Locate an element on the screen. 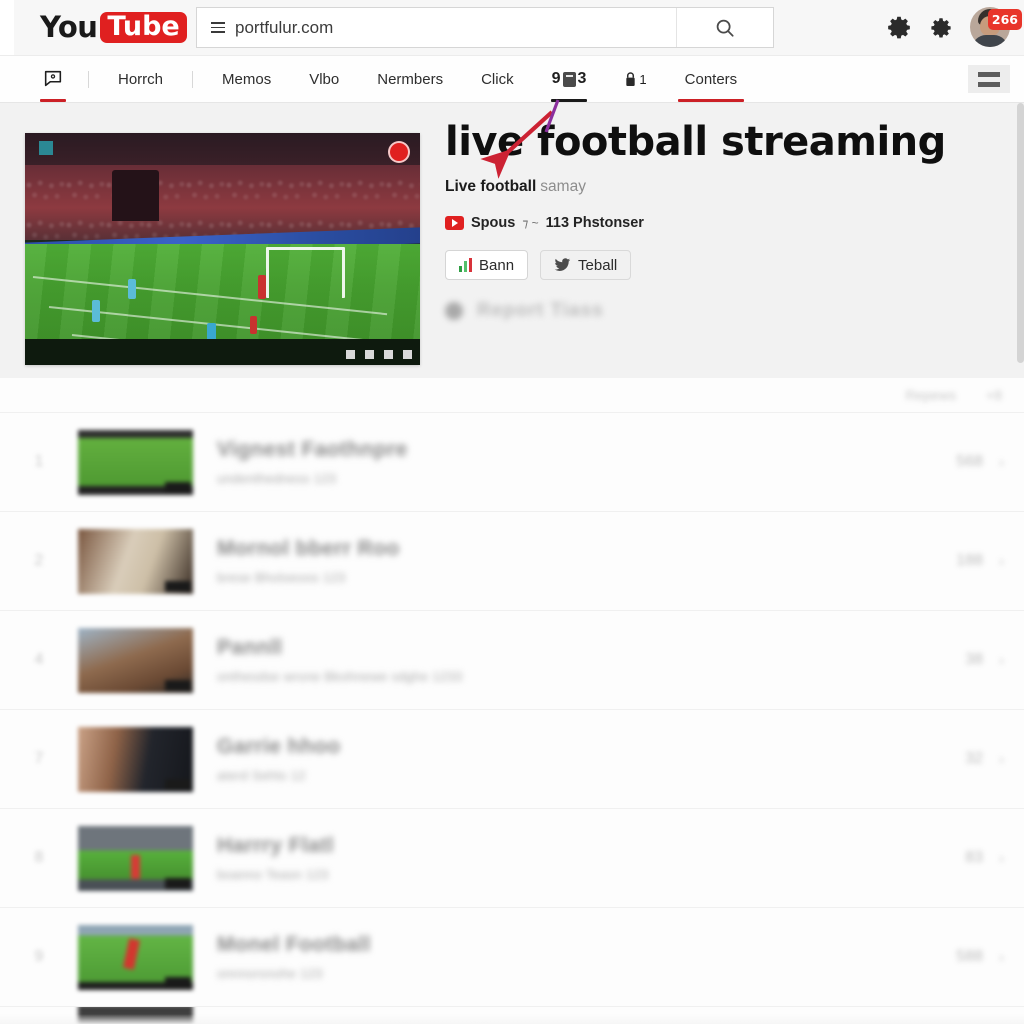  table-row: 7 Garrie hhoo aterd Sehlo 12 32 › is located at coordinates (512, 758).